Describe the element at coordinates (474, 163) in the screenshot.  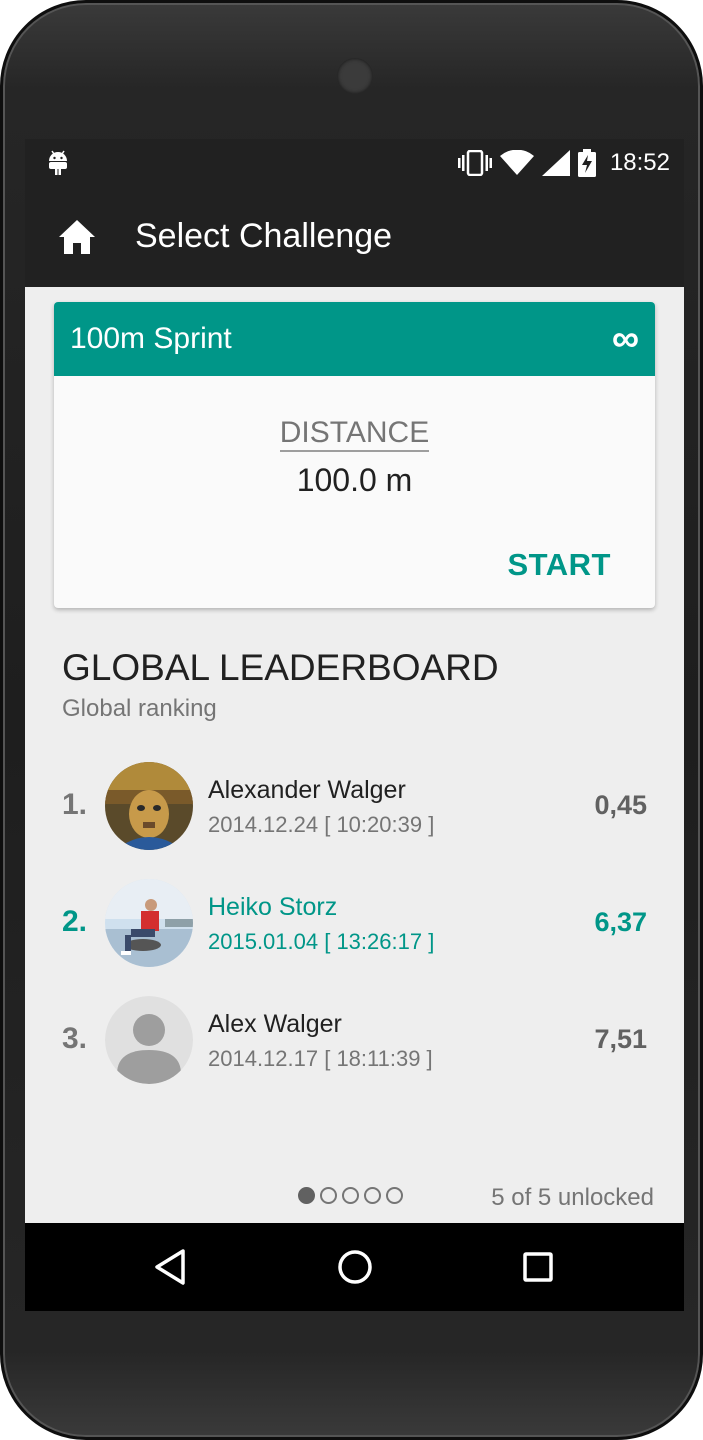
I see `vibrate-icon` at that location.